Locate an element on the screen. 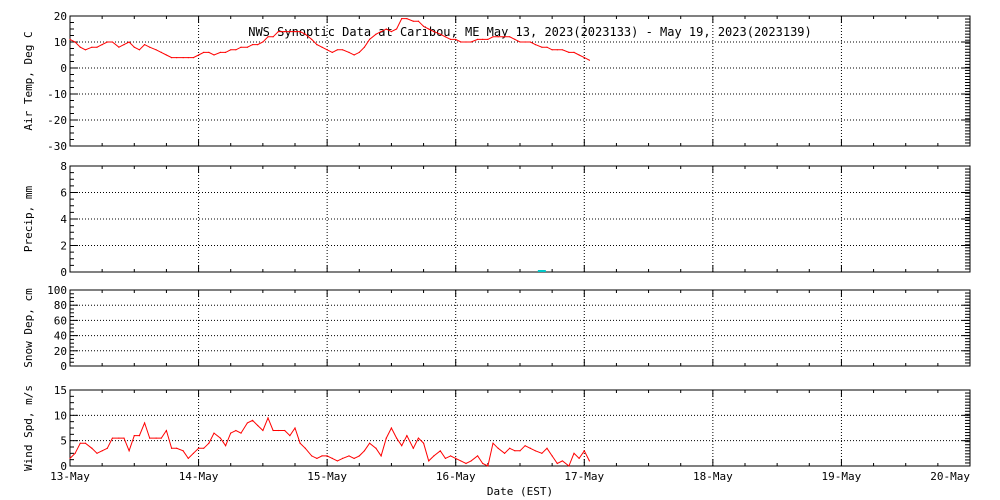 The width and height of the screenshot is (1000, 500). x-tick-label: 20-May is located at coordinates (950, 476).